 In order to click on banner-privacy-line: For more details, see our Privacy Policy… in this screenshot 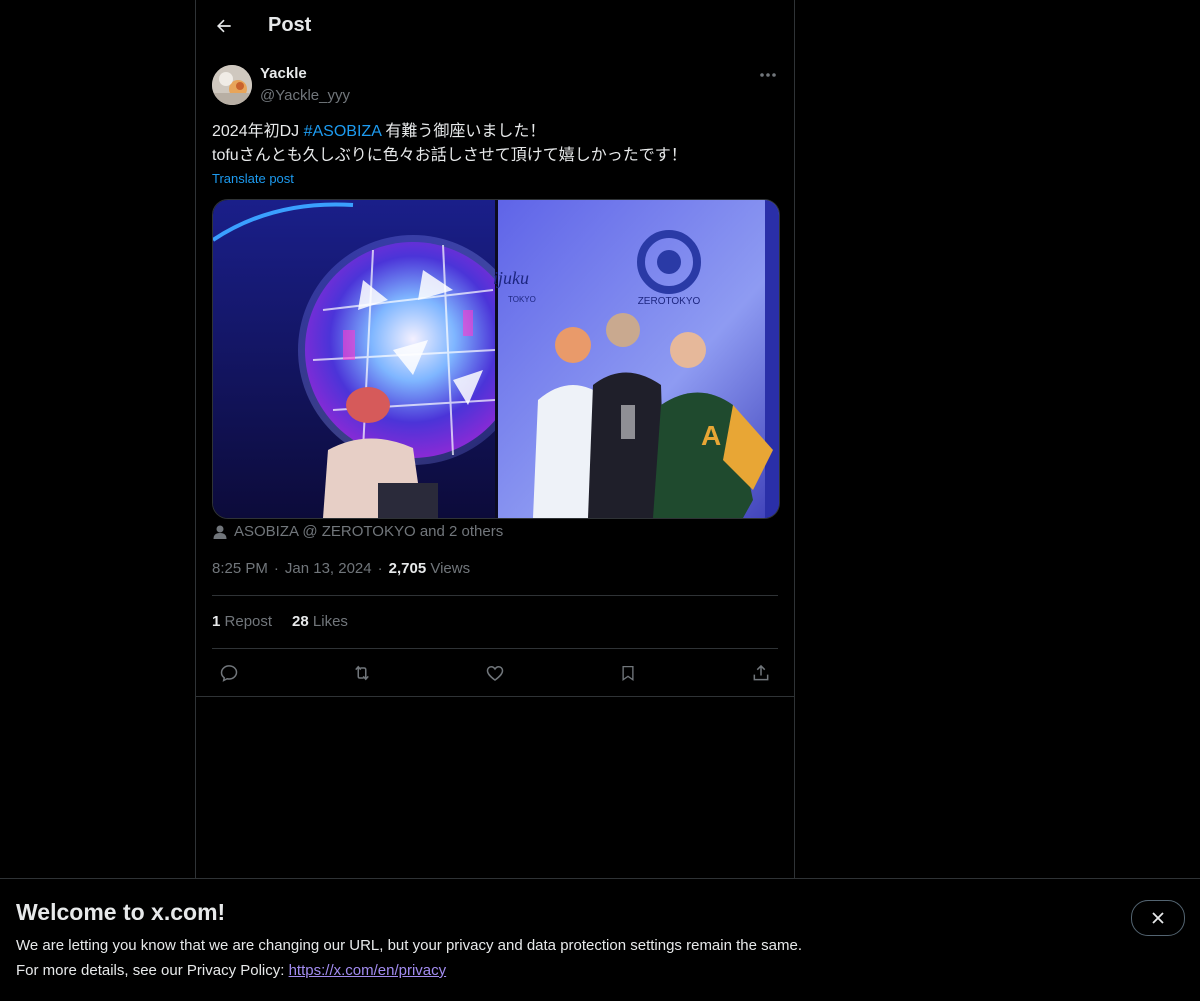, I will do `click(231, 970)`.